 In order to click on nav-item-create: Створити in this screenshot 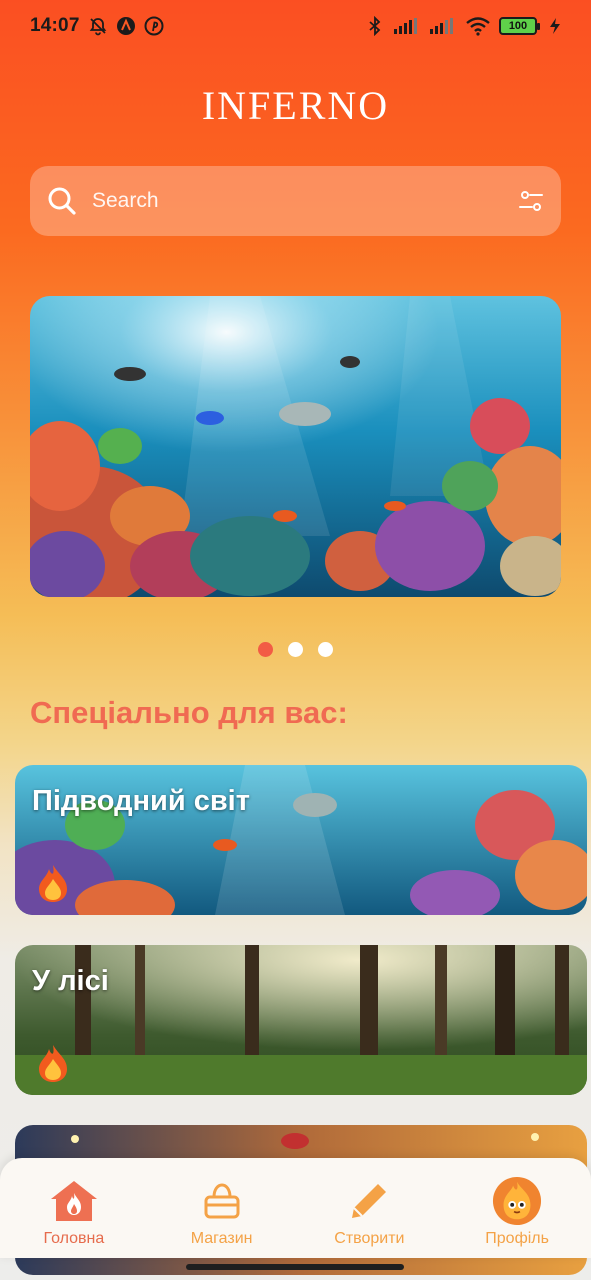, I will do `click(369, 1212)`.